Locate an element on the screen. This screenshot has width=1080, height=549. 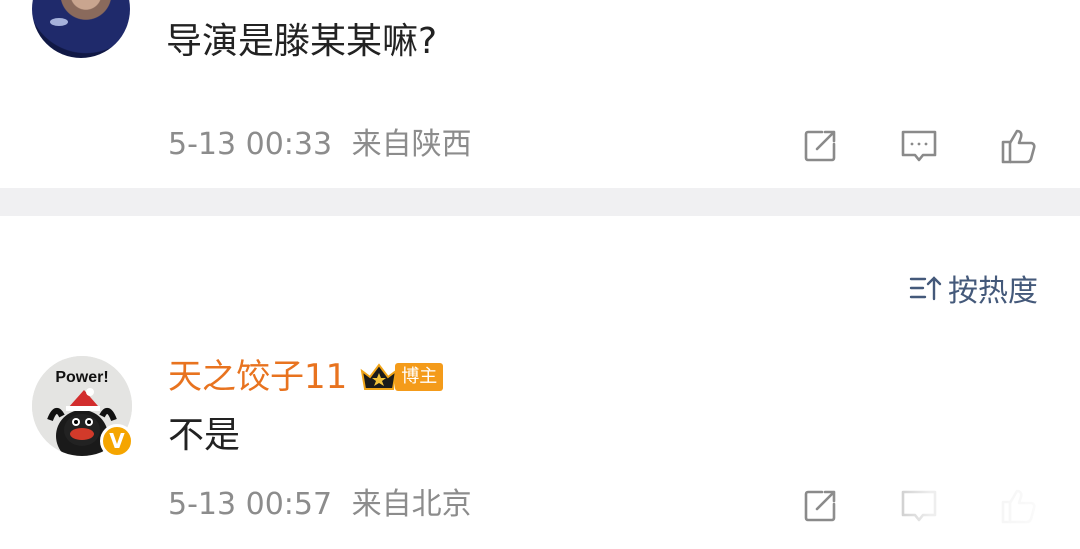
comment-icon is located at coordinates (919, 146).